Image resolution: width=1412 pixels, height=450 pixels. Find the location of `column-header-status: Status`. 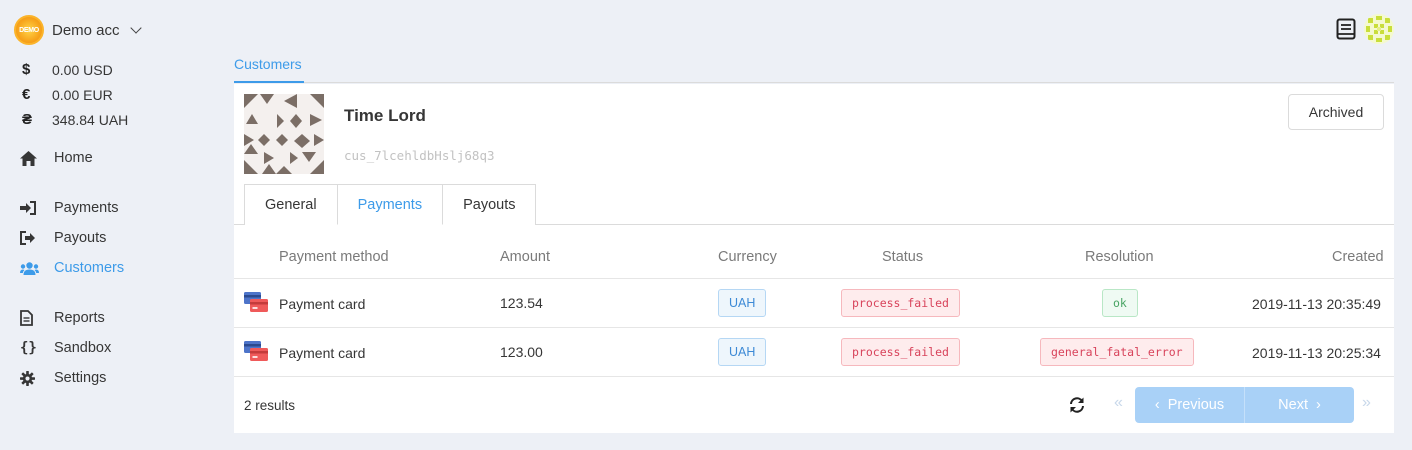

column-header-status: Status is located at coordinates (902, 257).